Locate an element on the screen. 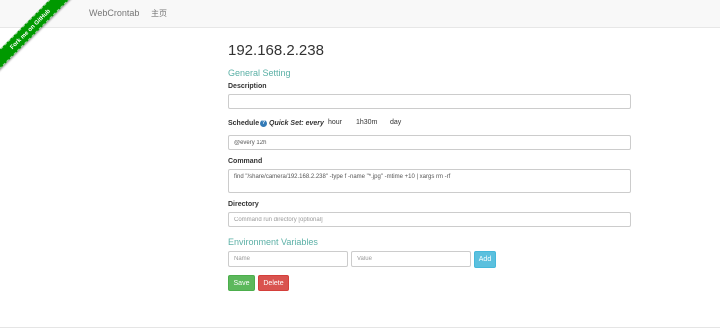  top-navbar: WebCrontab 主页 is located at coordinates (360, 14).